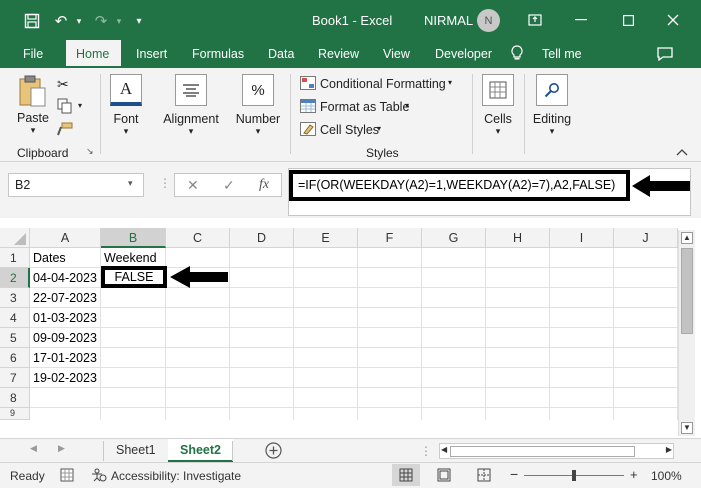 The height and width of the screenshot is (488, 701). Describe the element at coordinates (454, 238) in the screenshot. I see `column-header-g: G` at that location.